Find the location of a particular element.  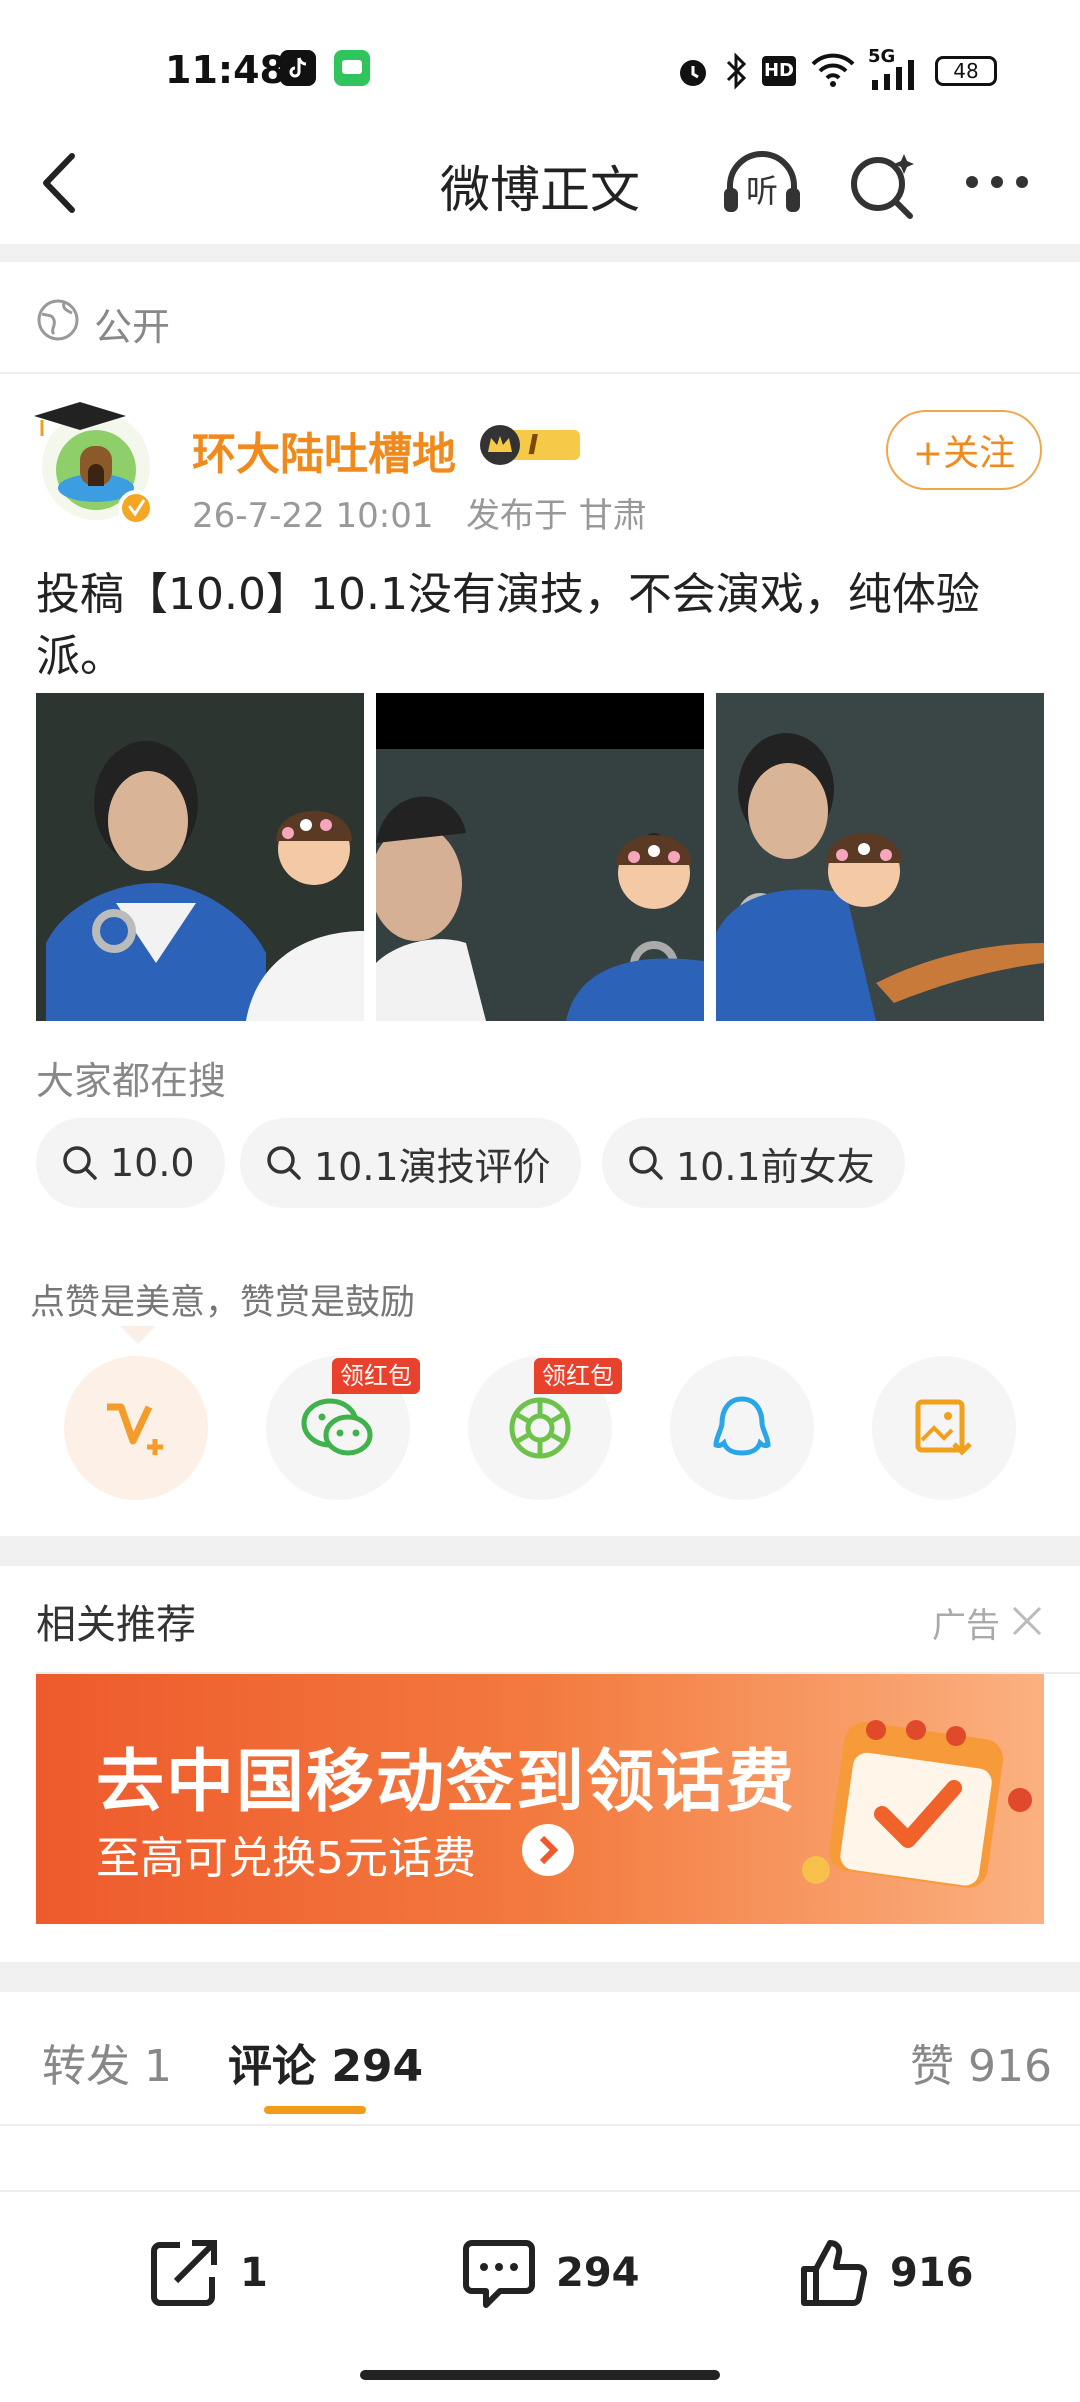

post-meta: 26-7-22 10:01 发布于 甘肃 is located at coordinates (419, 512).